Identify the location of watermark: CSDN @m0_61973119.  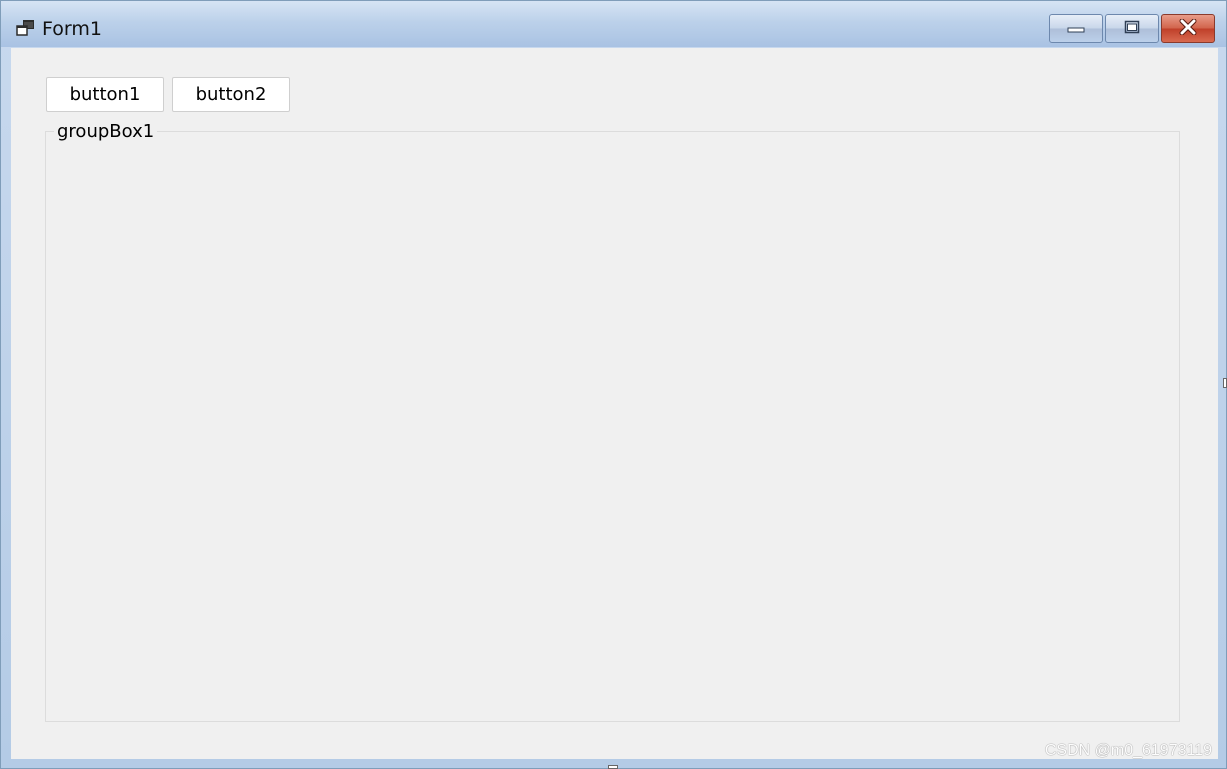
(1128, 750).